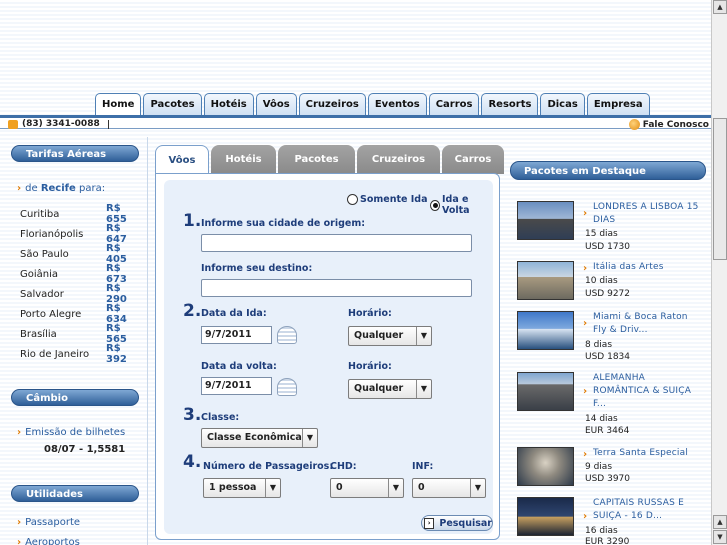  Describe the element at coordinates (75, 397) in the screenshot. I see `exchange-heading: Câmbio` at that location.